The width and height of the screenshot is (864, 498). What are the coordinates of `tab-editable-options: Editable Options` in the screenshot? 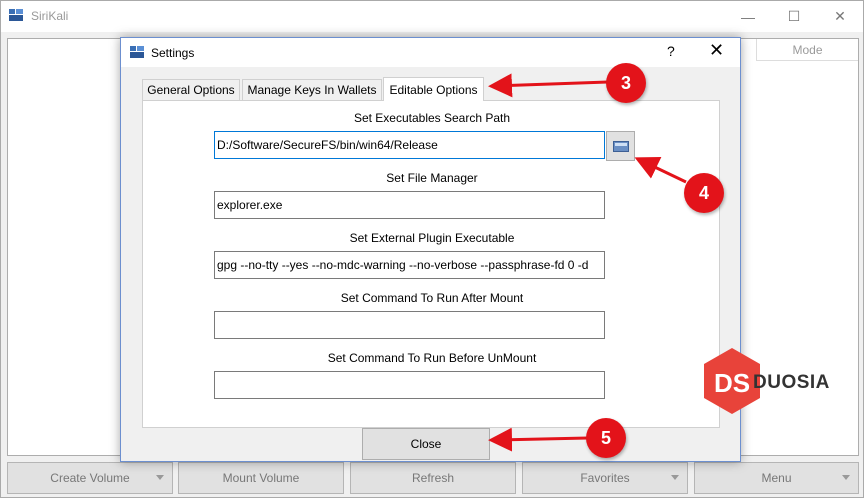 It's located at (433, 89).